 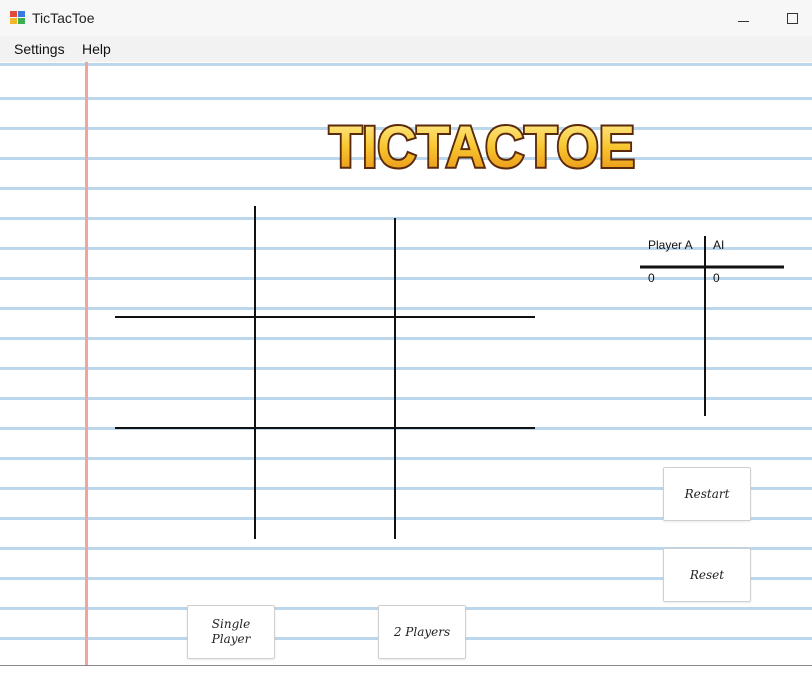 I want to click on menu-bar: Settings Help, so click(x=406, y=49).